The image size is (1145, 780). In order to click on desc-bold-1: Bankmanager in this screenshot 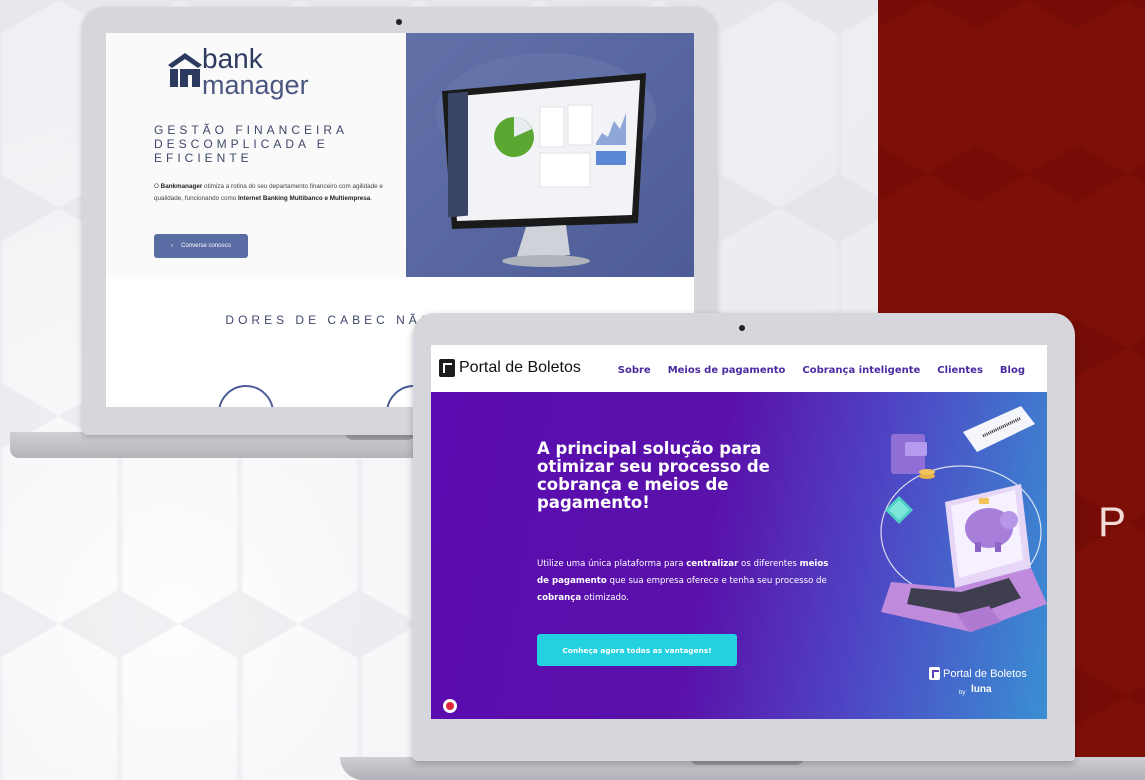, I will do `click(181, 186)`.